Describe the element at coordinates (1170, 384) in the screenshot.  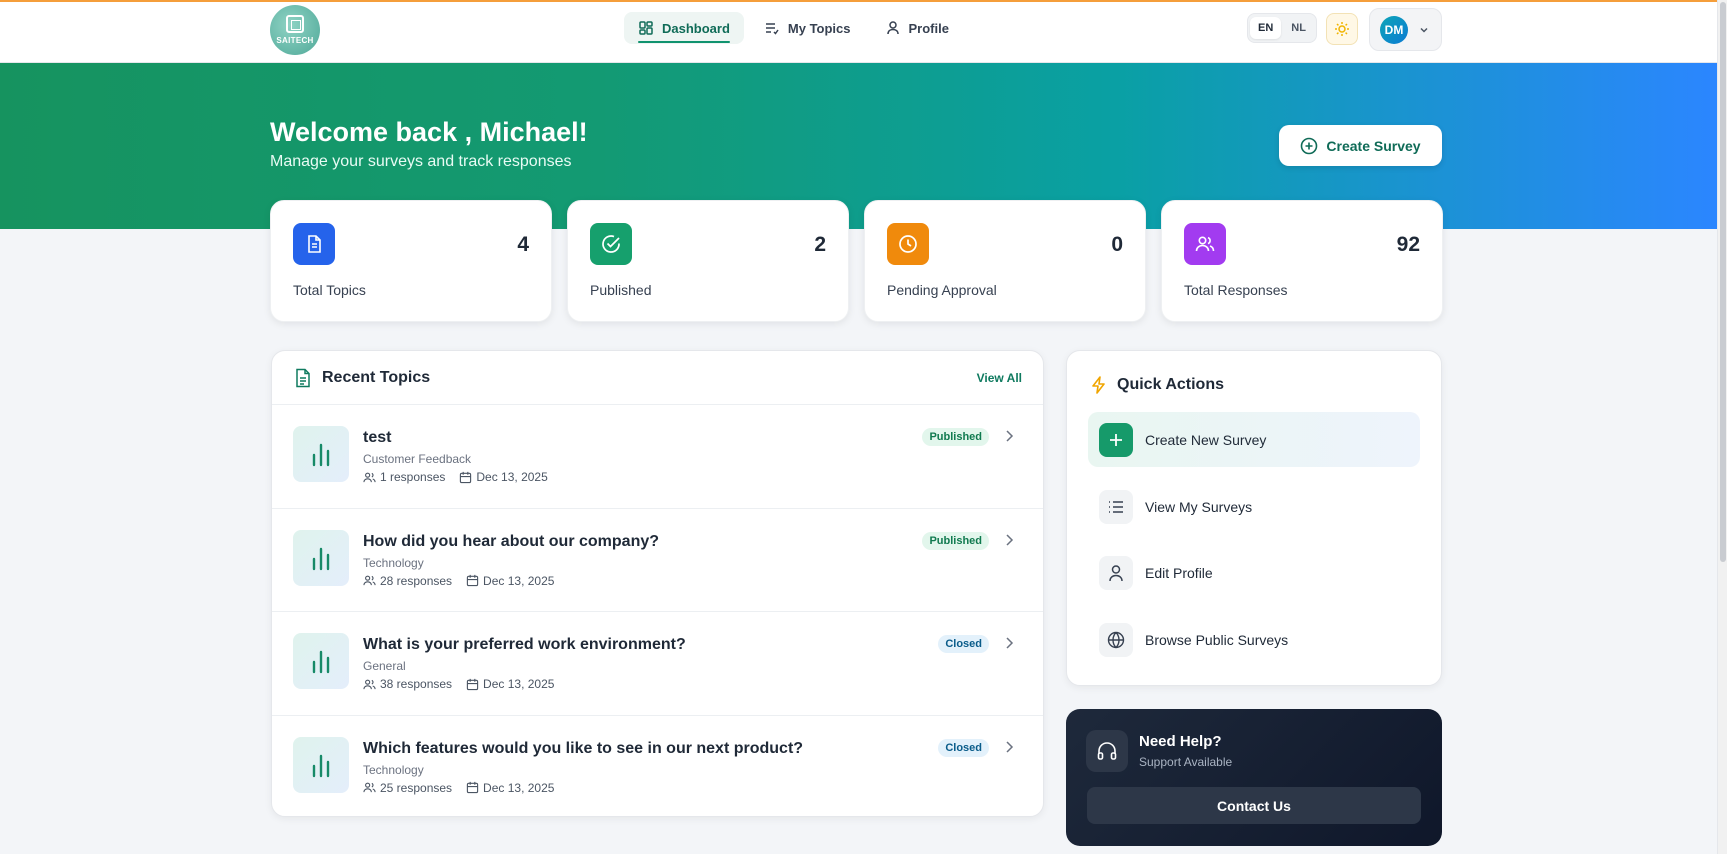
I see `quick-actions-title: Quick Actions` at that location.